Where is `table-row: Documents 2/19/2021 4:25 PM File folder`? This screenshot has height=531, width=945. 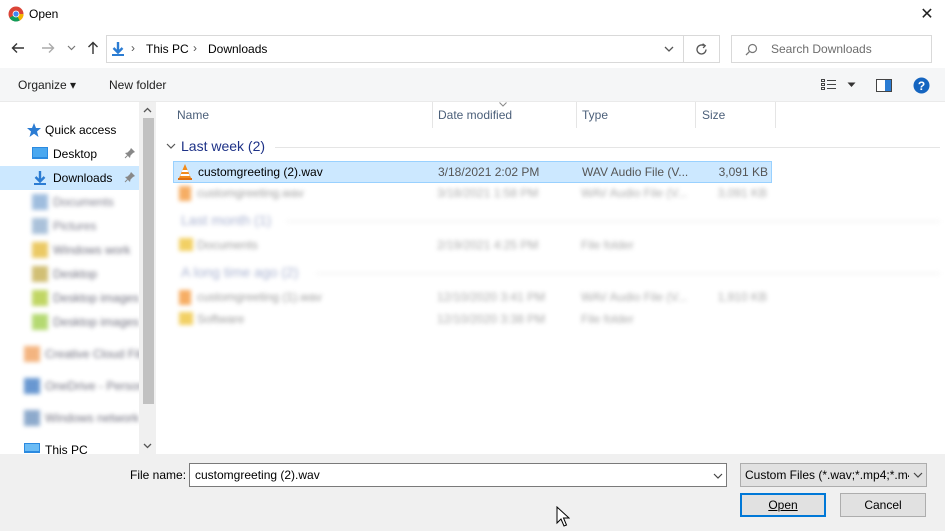
table-row: Documents 2/19/2021 4:25 PM File folder is located at coordinates (472, 246).